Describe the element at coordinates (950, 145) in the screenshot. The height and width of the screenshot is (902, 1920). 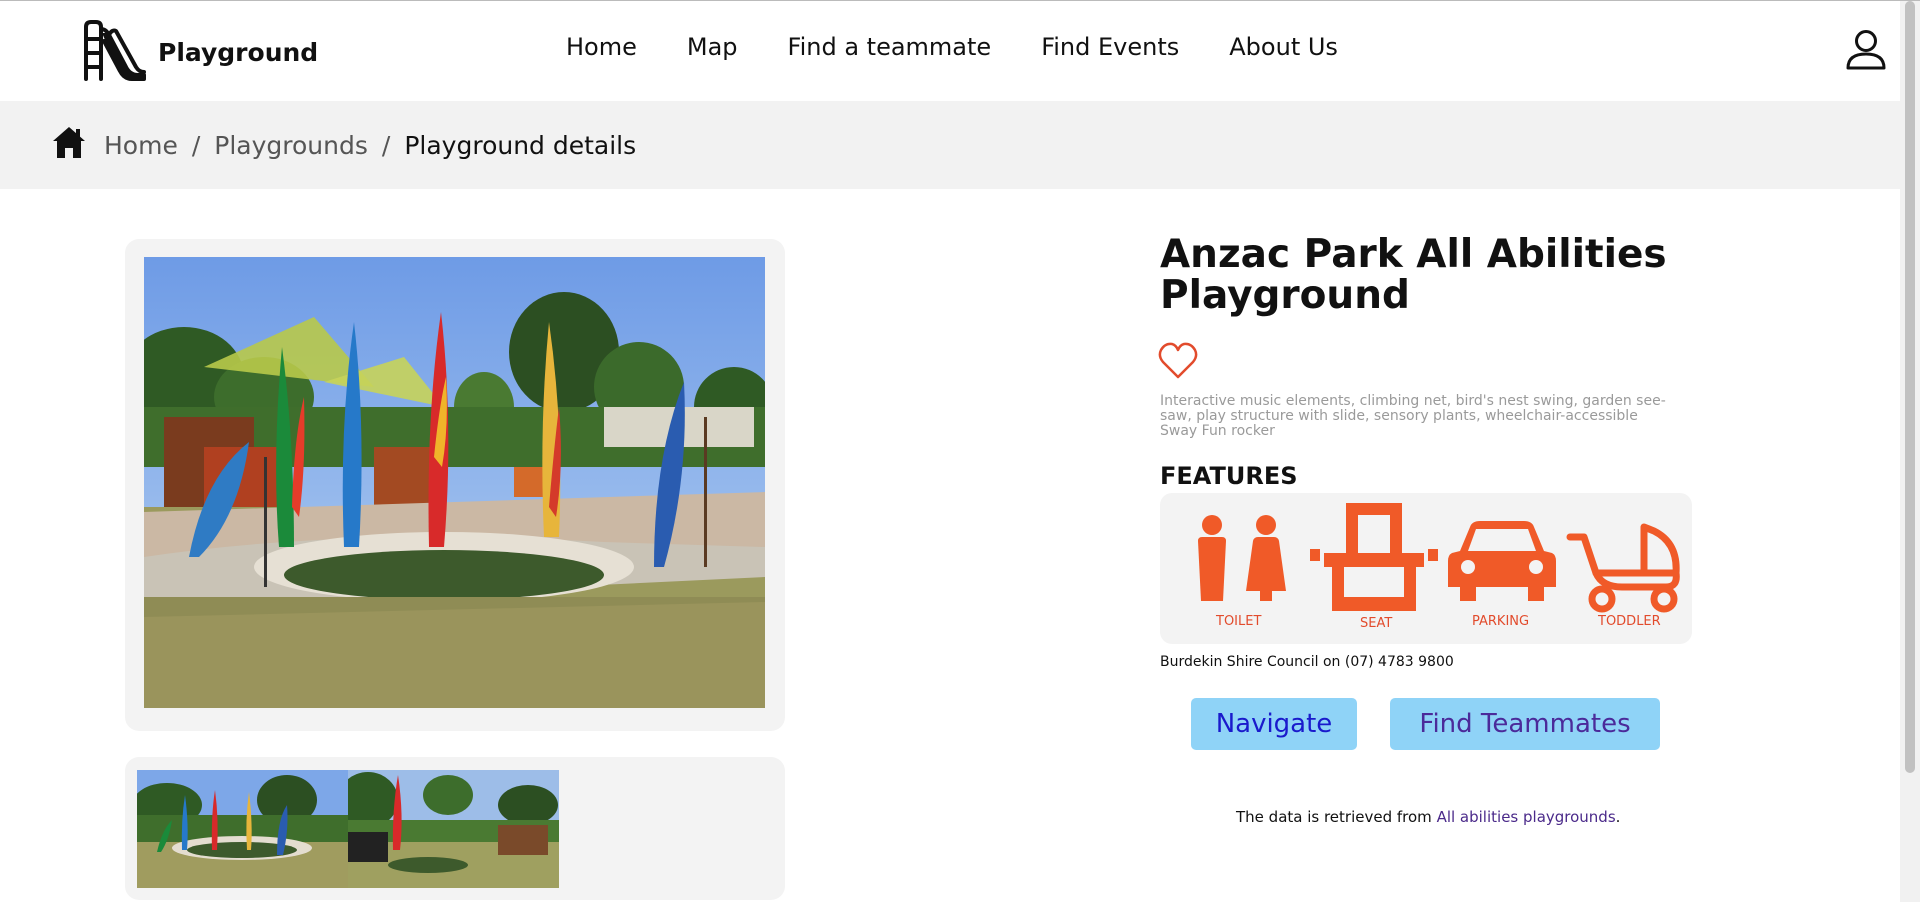
I see `breadcrumb-bar: Home / Playgrounds / Playground details` at that location.